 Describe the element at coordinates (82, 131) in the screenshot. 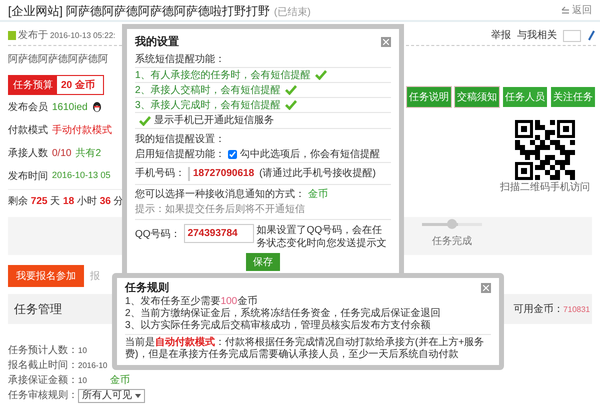

I see `info-value: 手动付款模式` at that location.